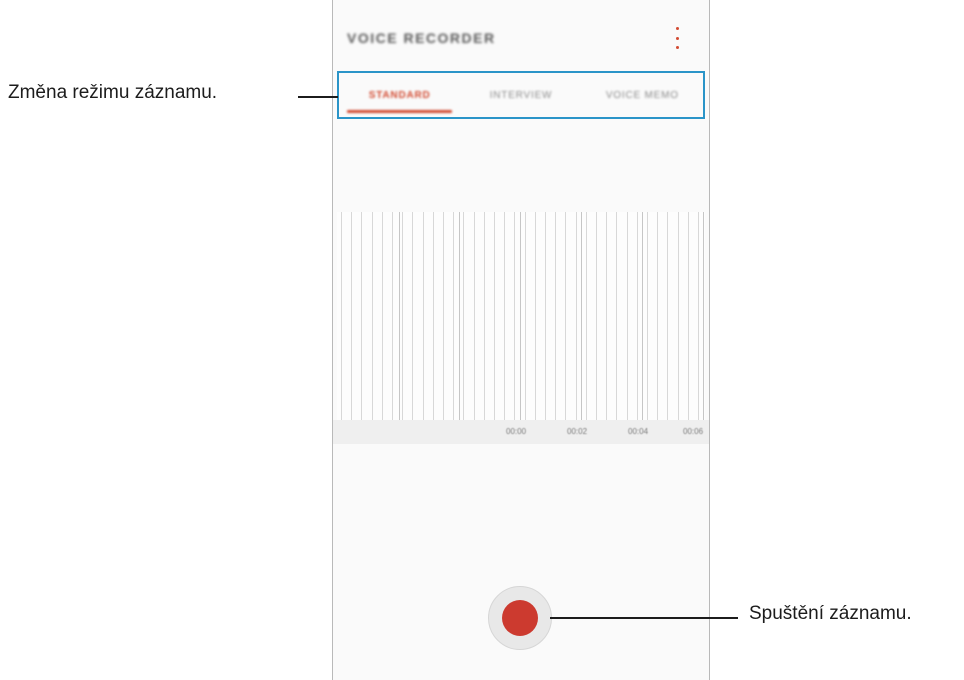 Image resolution: width=964 pixels, height=680 pixels. Describe the element at coordinates (830, 613) in the screenshot. I see `callout-record: Spuštění záznamu.` at that location.